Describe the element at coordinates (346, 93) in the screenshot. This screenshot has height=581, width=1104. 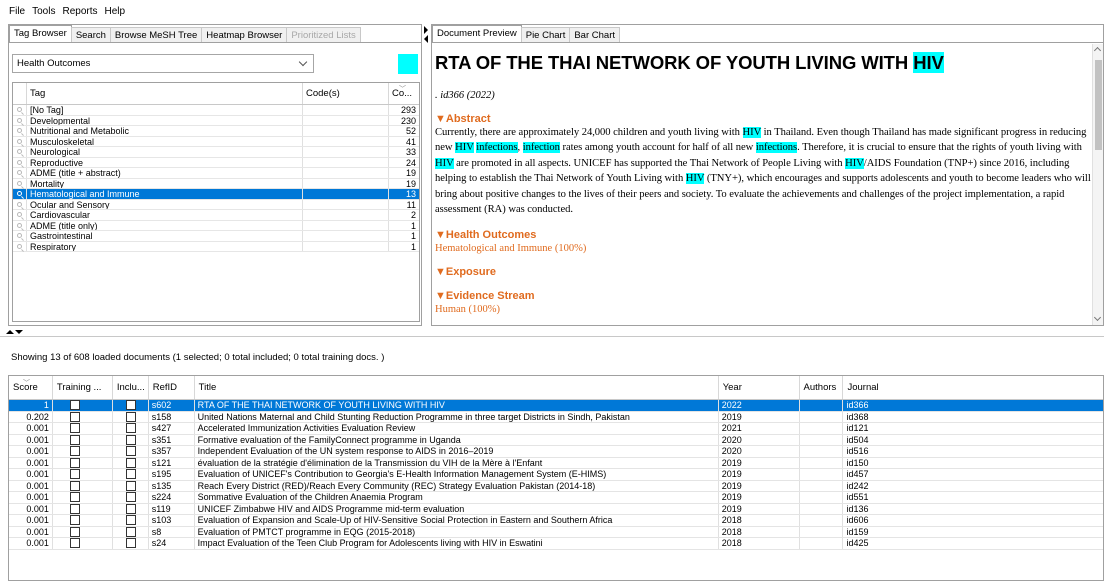
I see `header-codes: Code(s)` at that location.